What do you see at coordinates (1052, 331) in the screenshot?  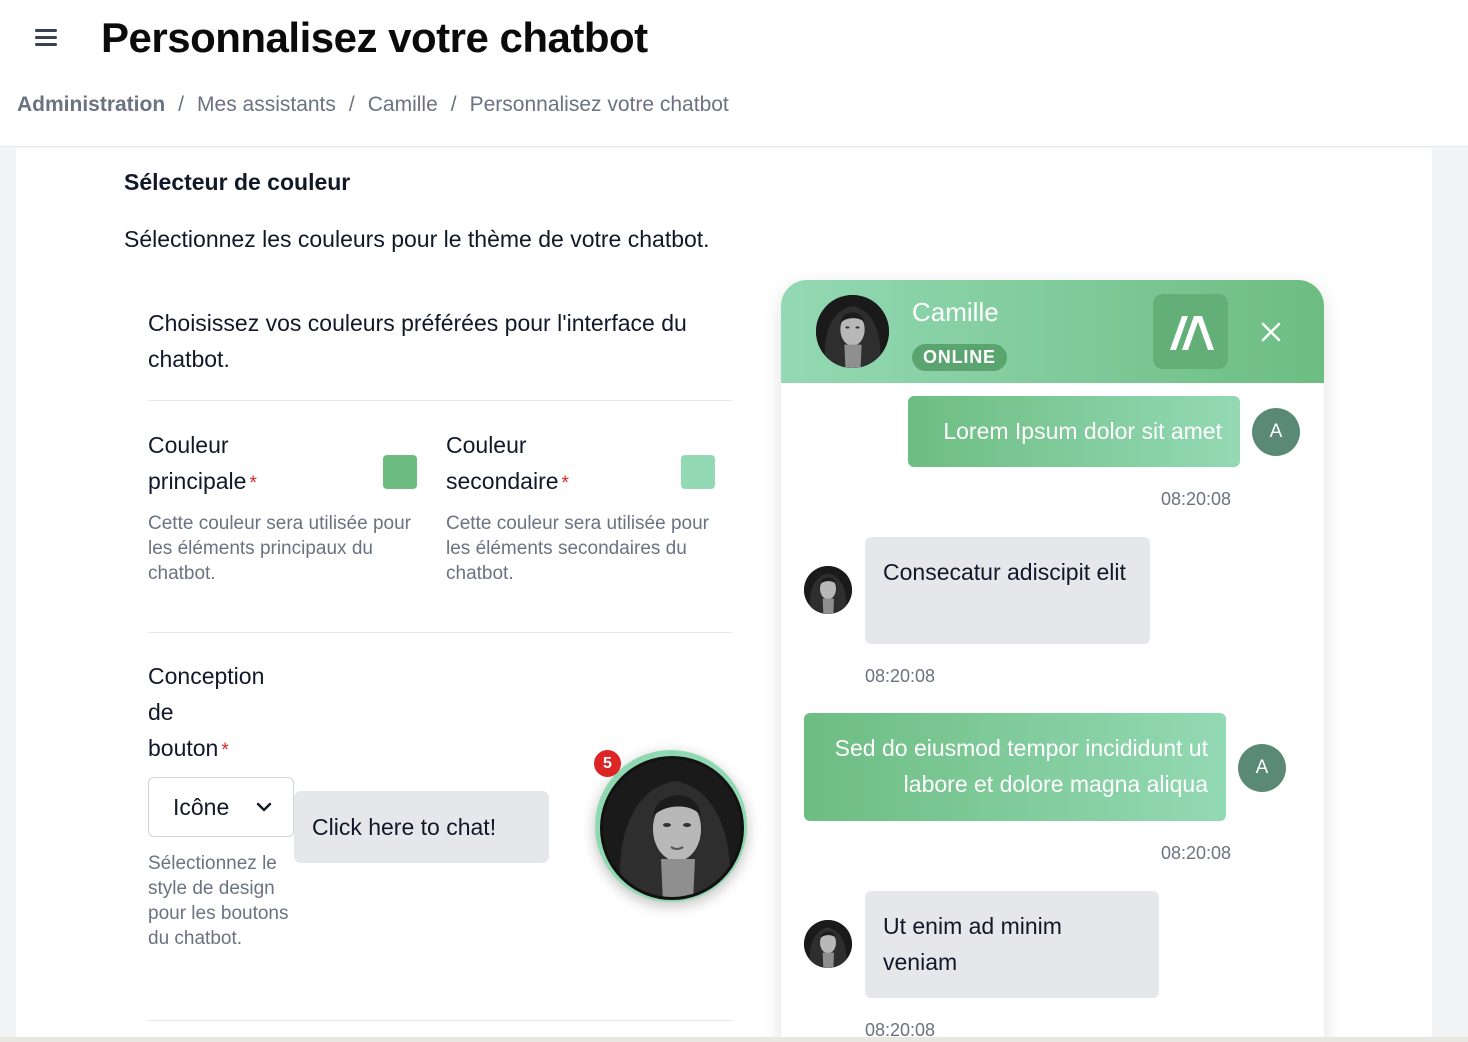 I see `chat-header: Camille ONLINE` at bounding box center [1052, 331].